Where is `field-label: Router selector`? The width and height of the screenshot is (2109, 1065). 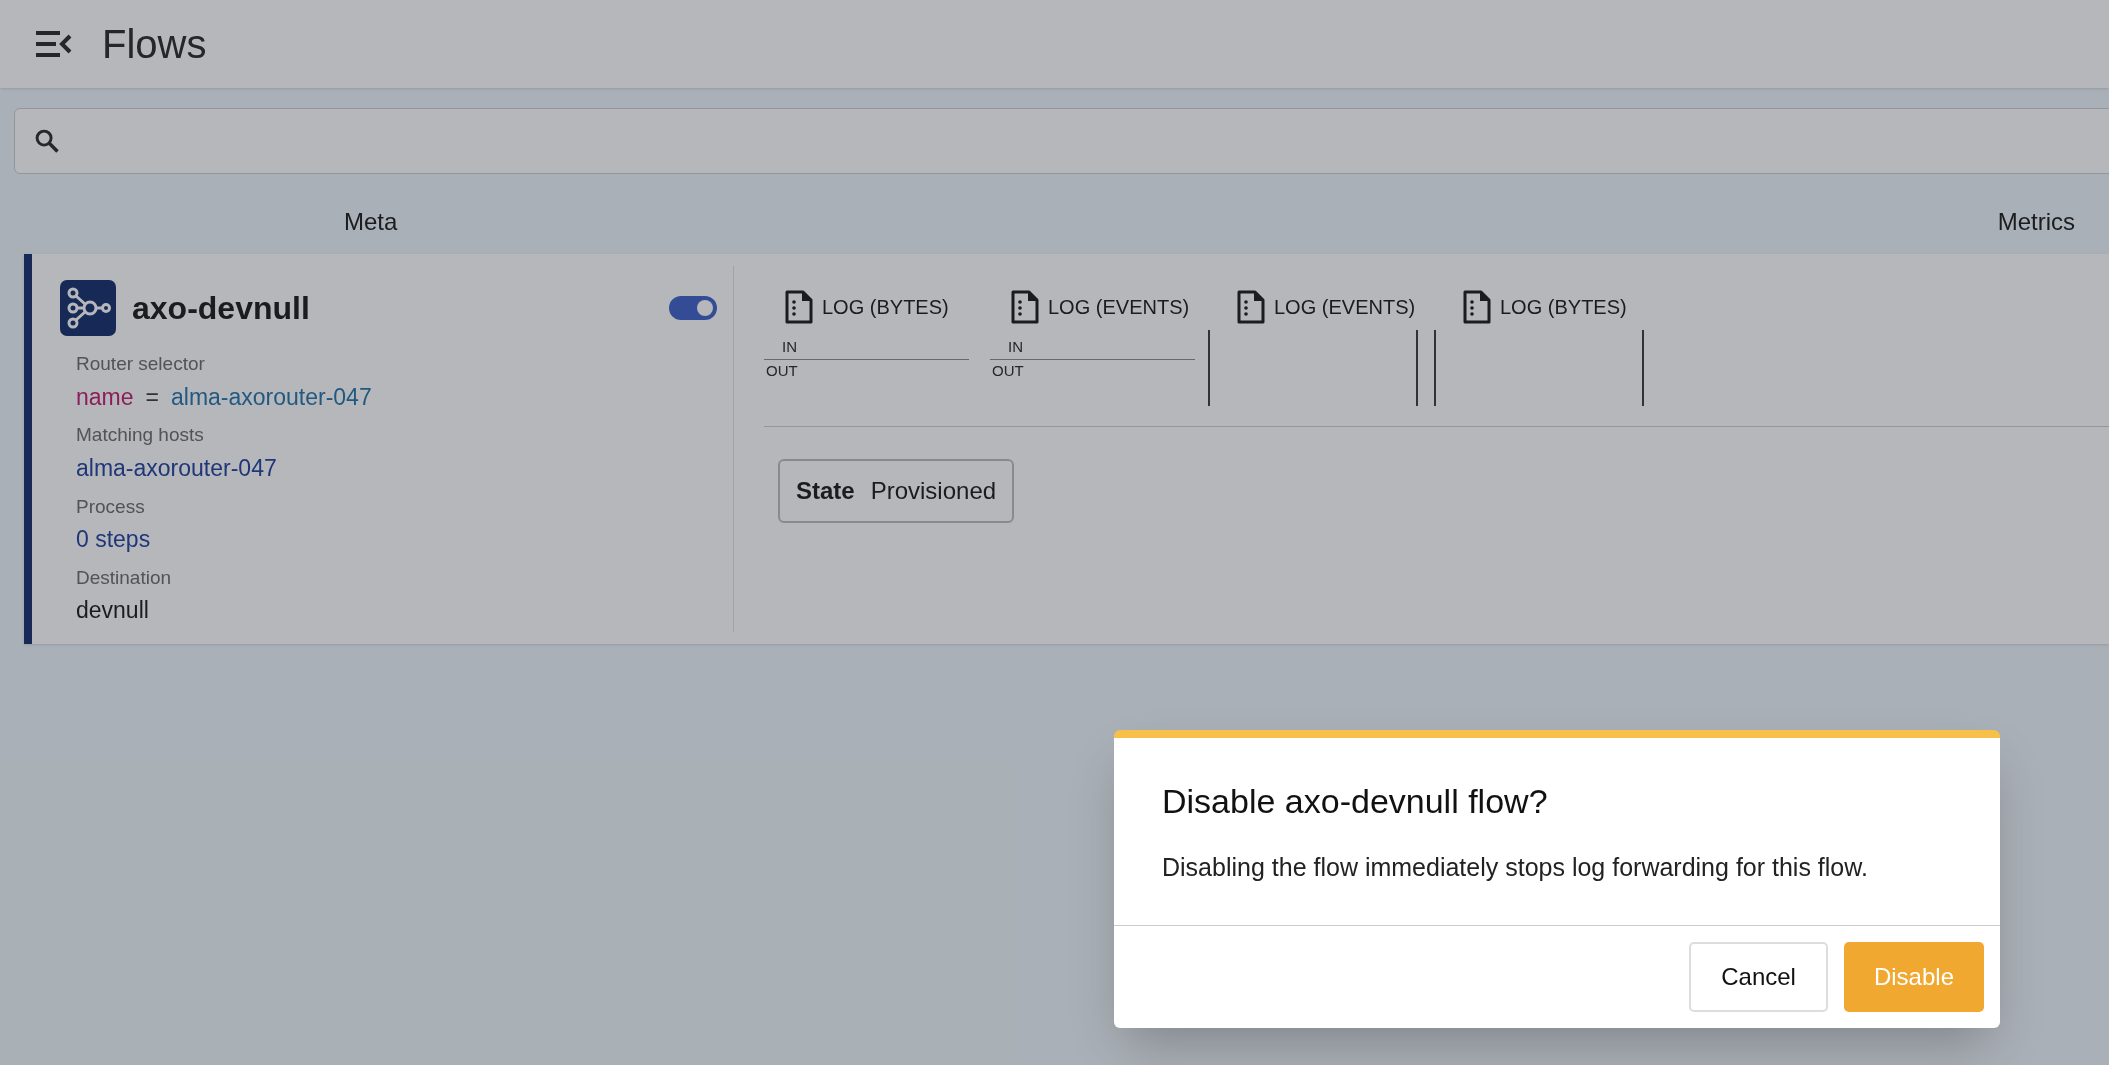 field-label: Router selector is located at coordinates (140, 364).